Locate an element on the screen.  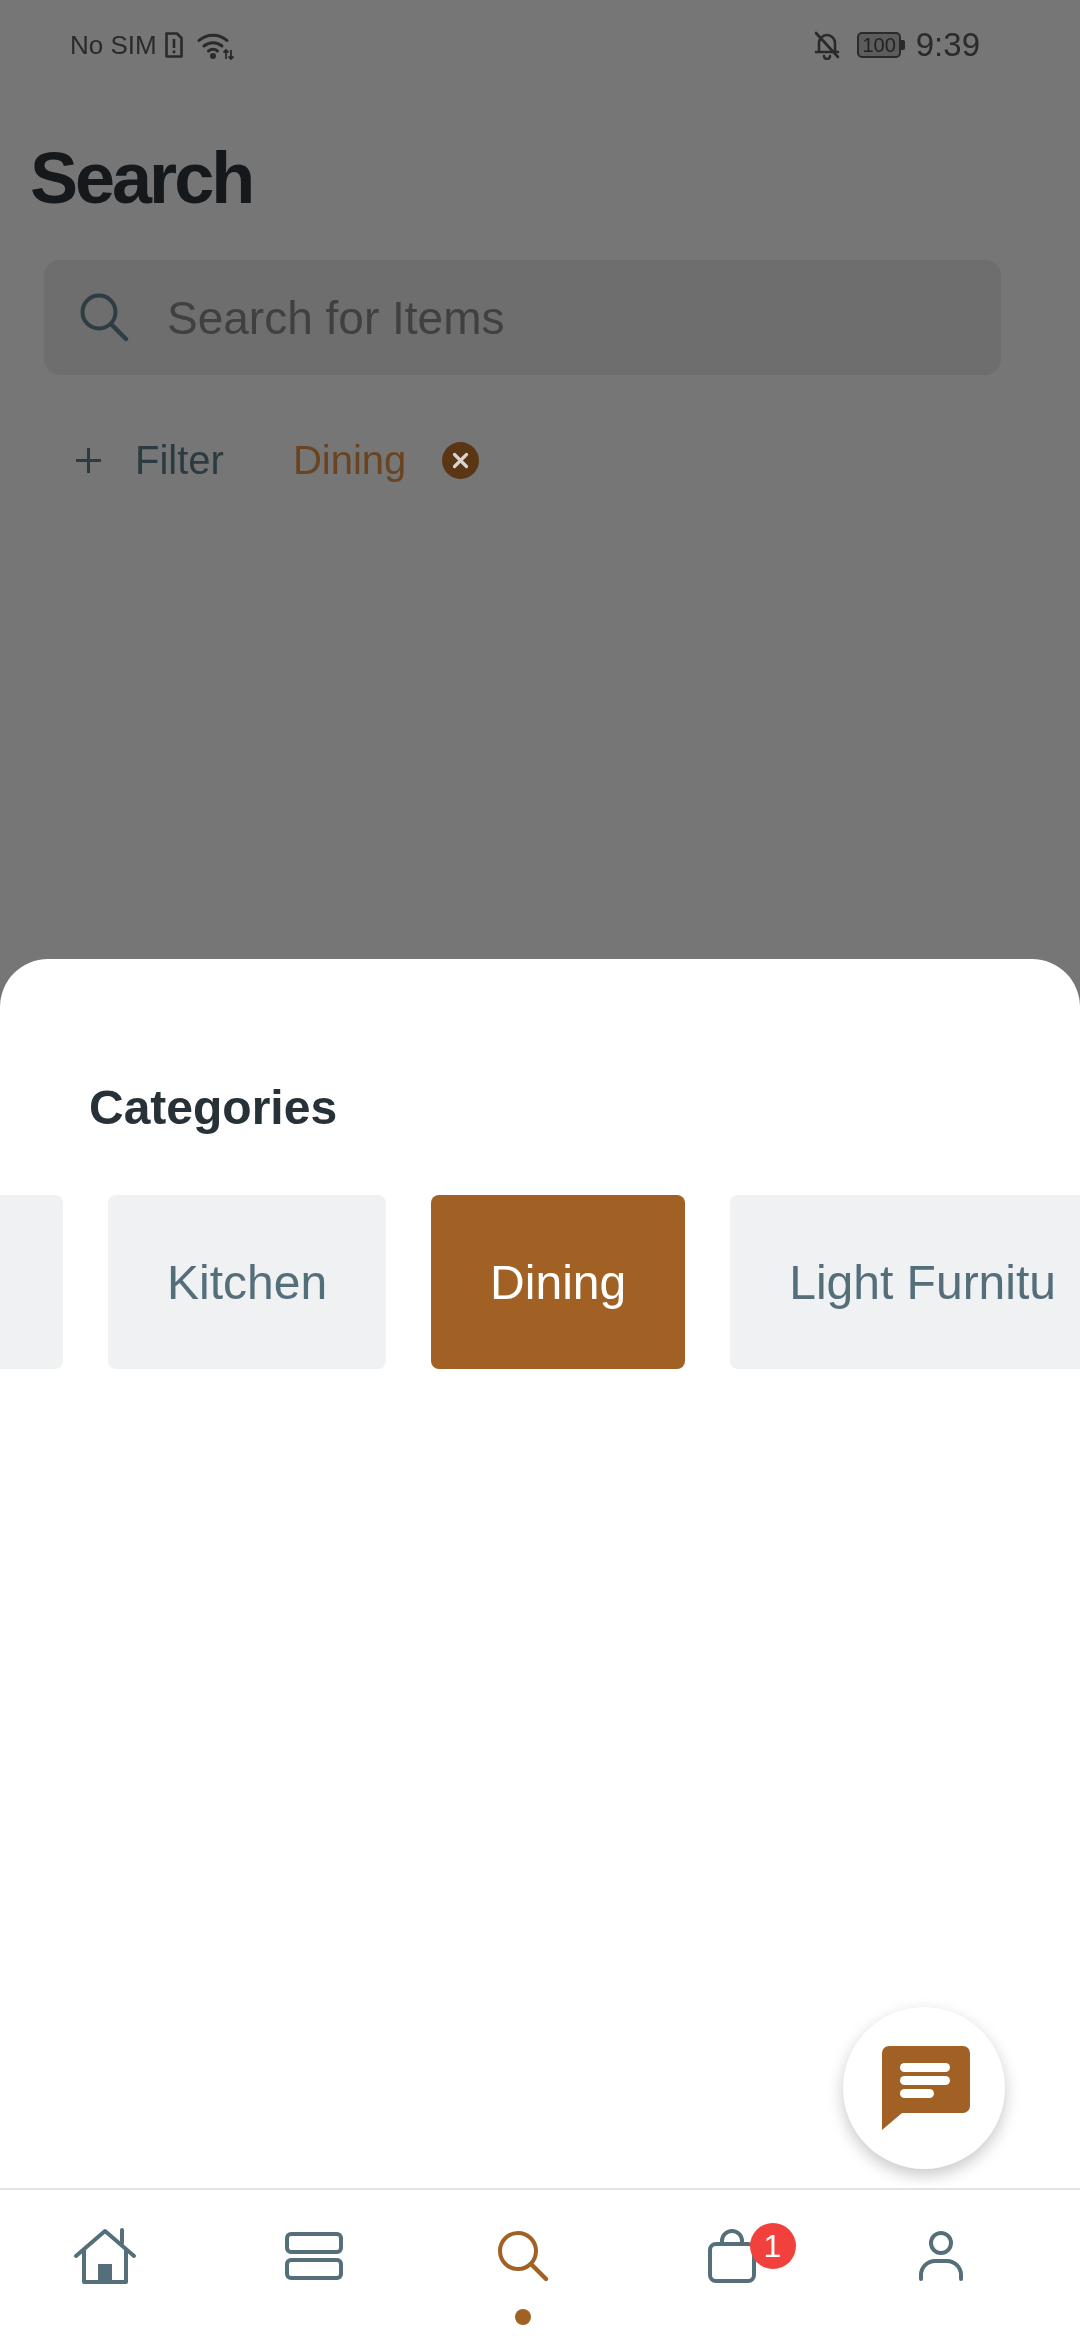
notification-badge: 1 is located at coordinates (772, 2246).